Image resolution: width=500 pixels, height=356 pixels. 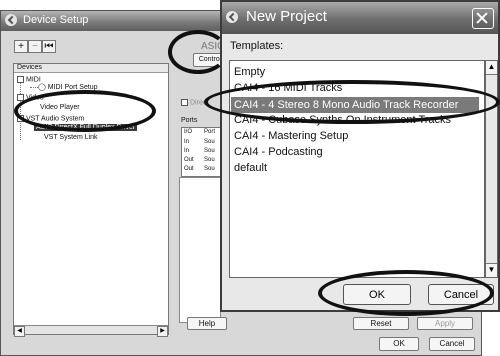 I want to click on ports-column-header: I/O, so click(x=188, y=132).